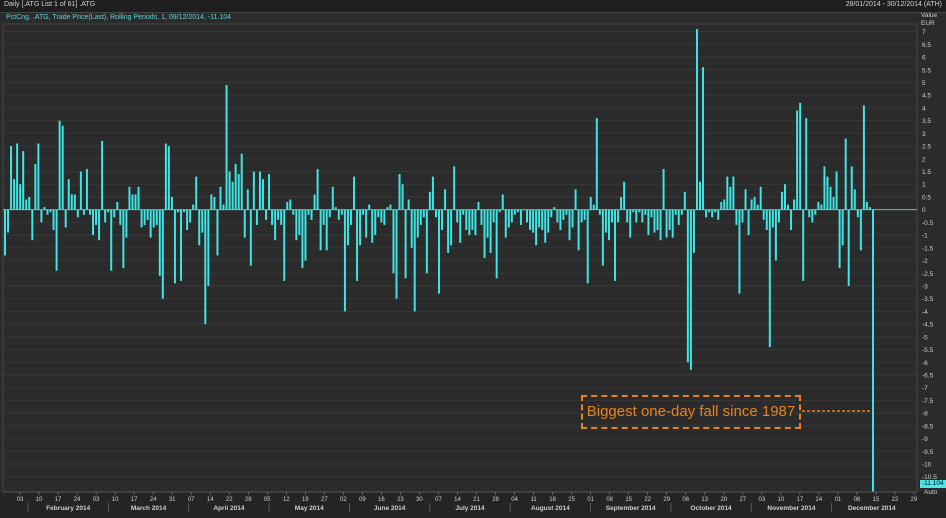 The image size is (946, 518). I want to click on y-tick-label: 5, so click(924, 83).